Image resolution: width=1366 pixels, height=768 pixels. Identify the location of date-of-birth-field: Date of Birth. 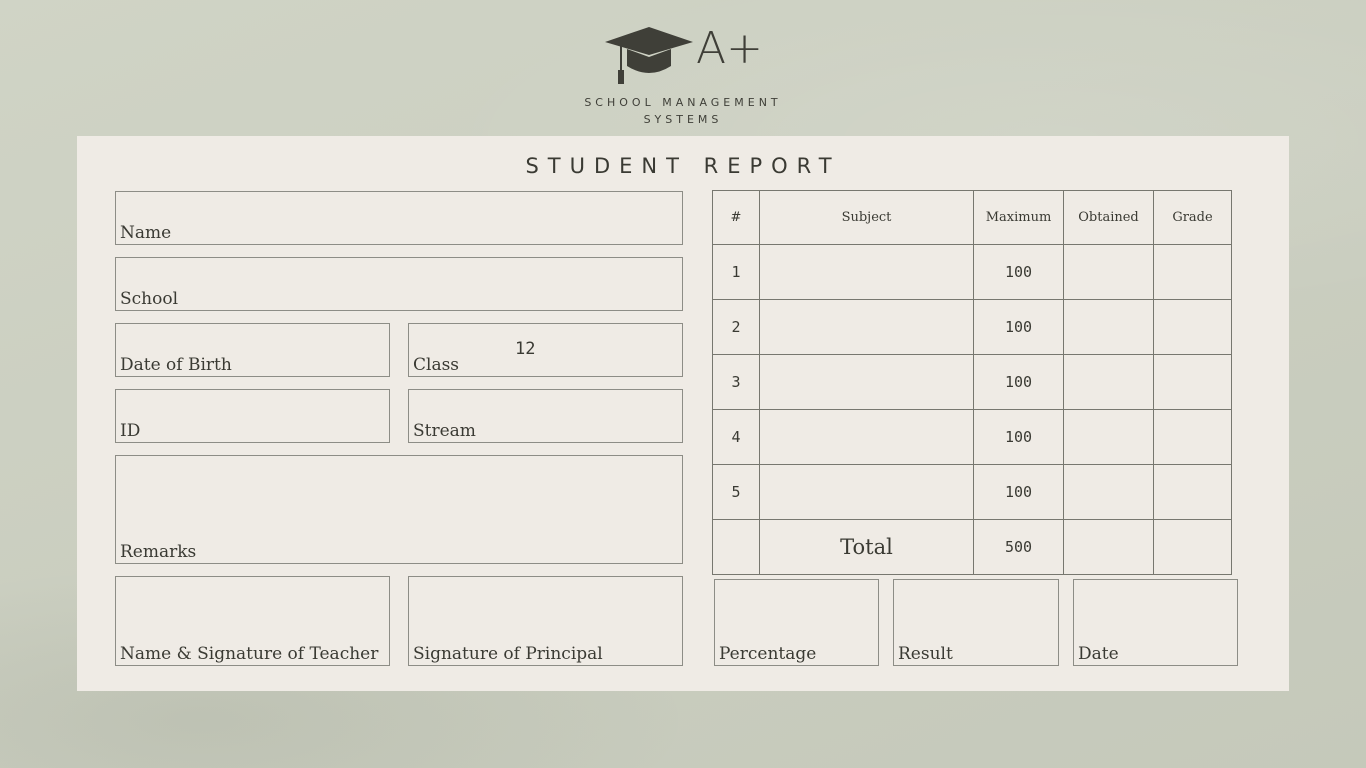
(252, 350).